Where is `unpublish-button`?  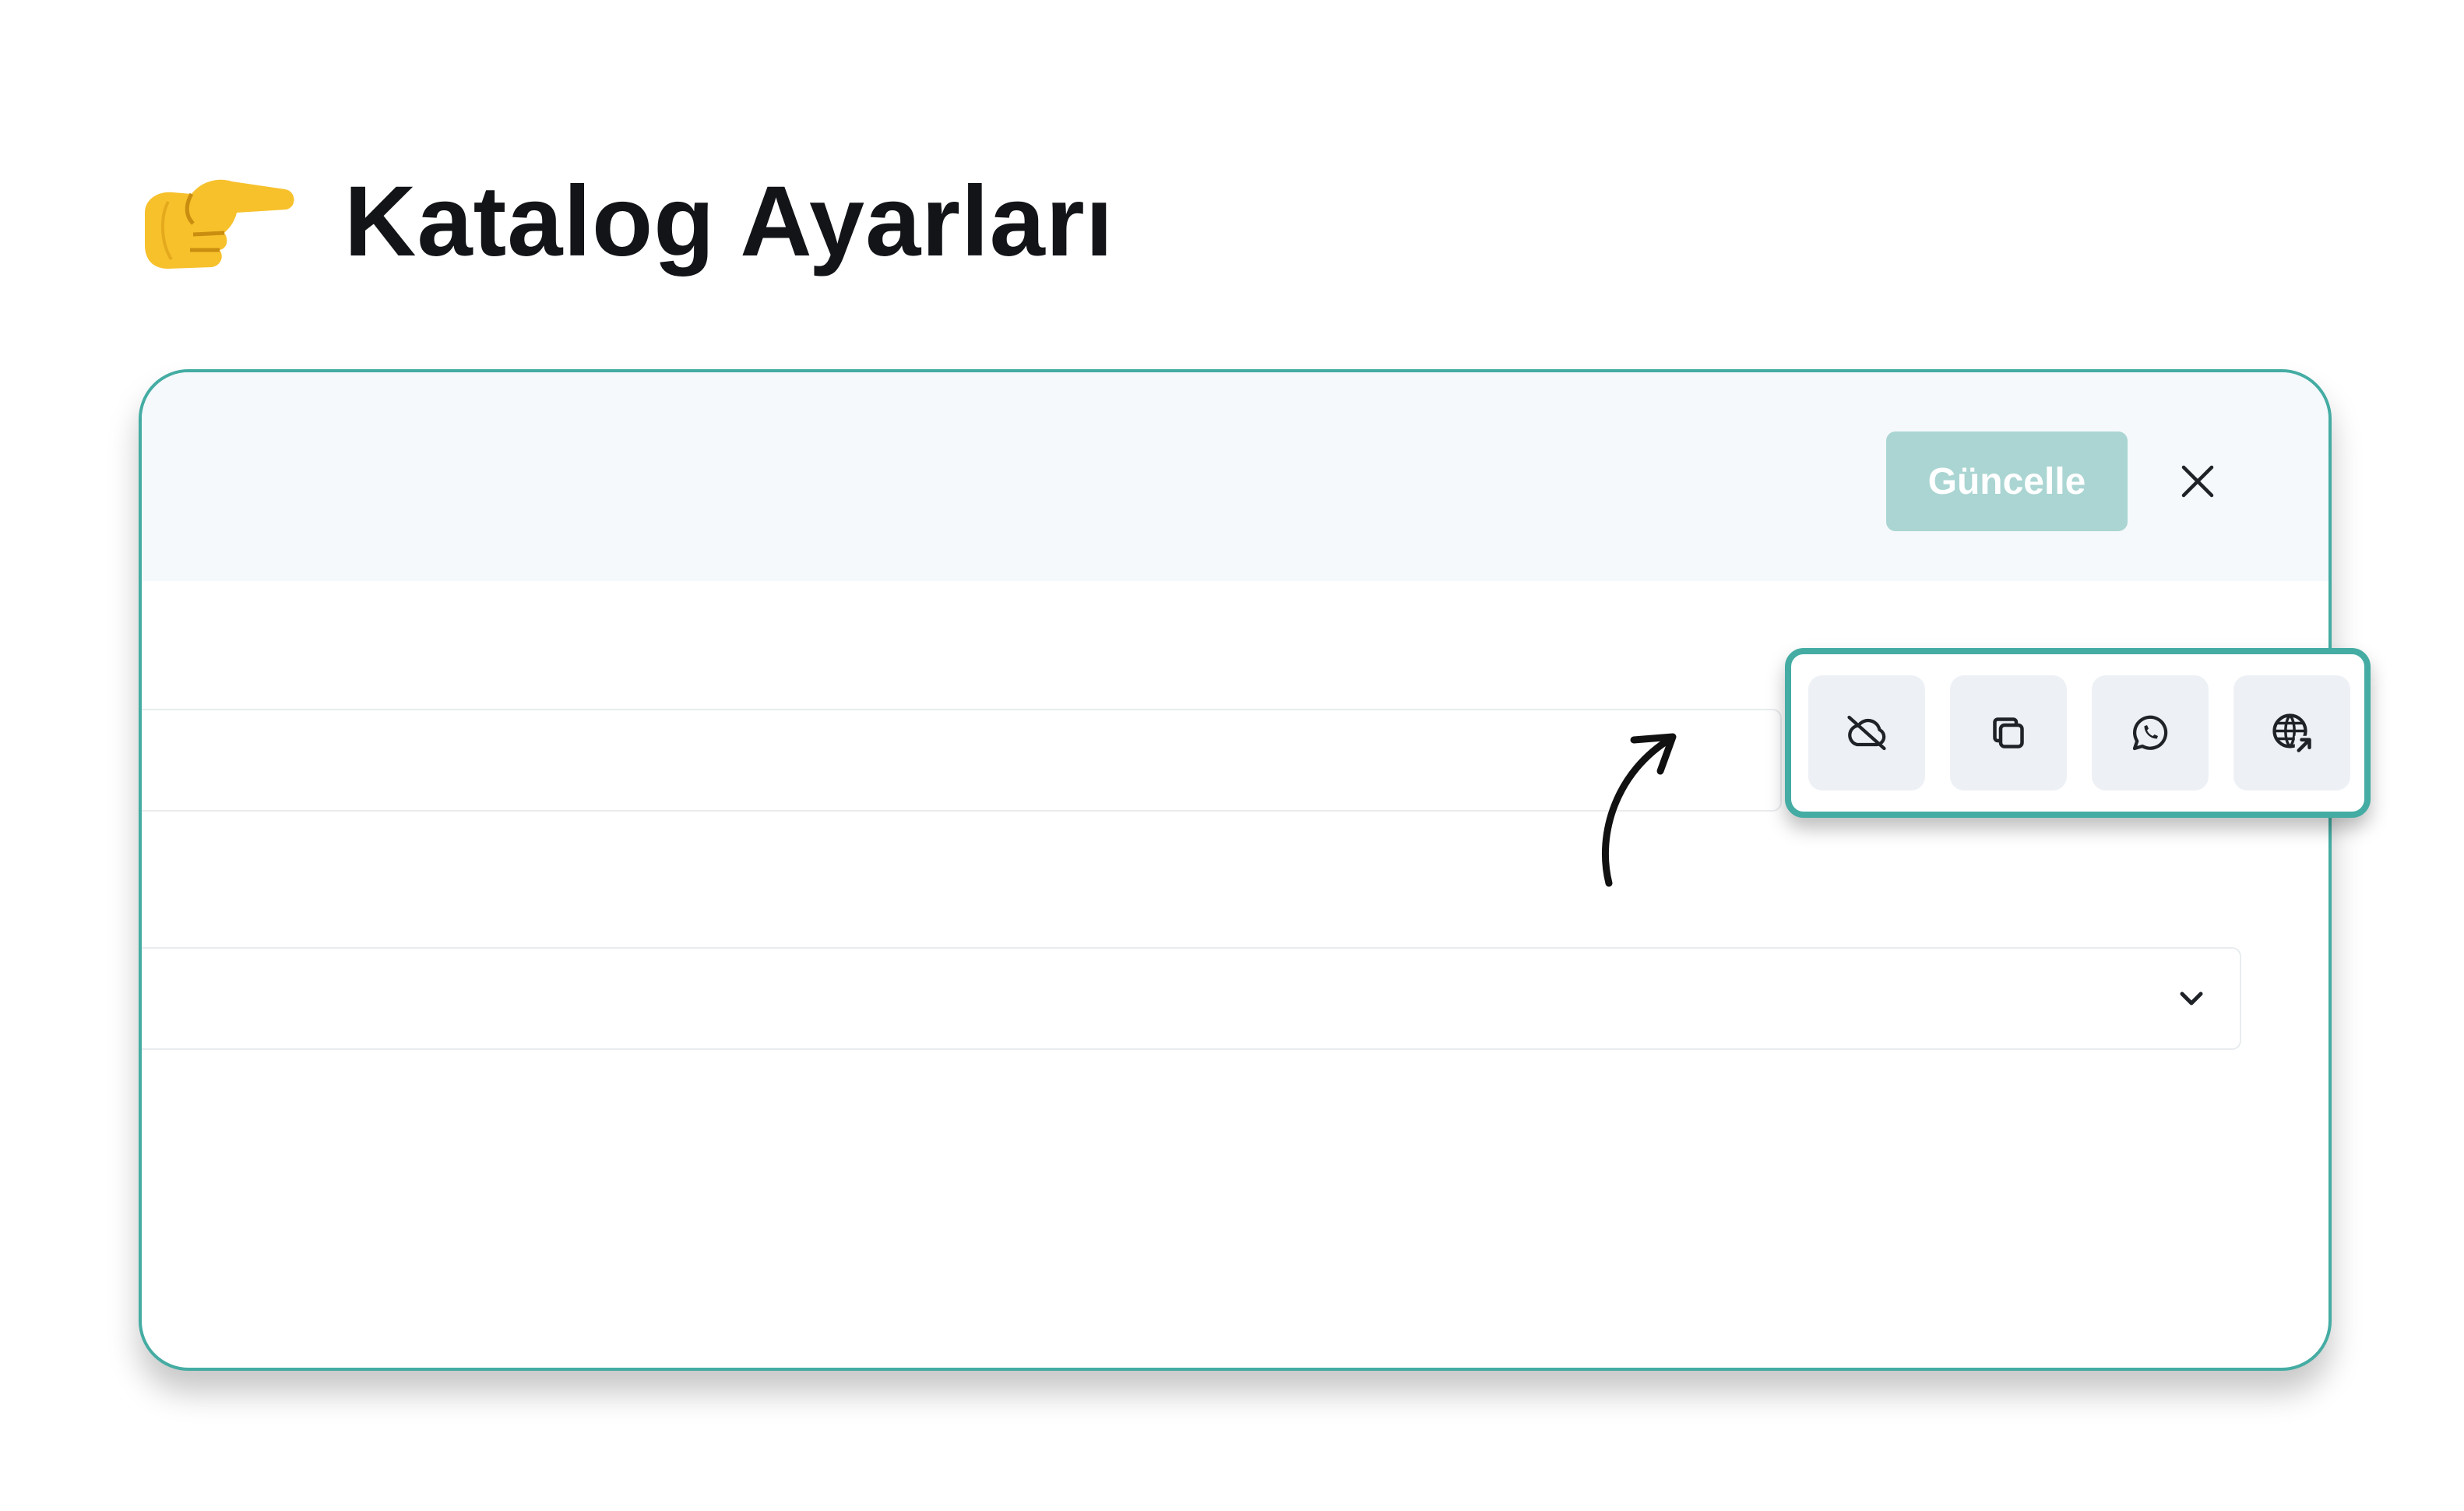
unpublish-button is located at coordinates (1866, 733).